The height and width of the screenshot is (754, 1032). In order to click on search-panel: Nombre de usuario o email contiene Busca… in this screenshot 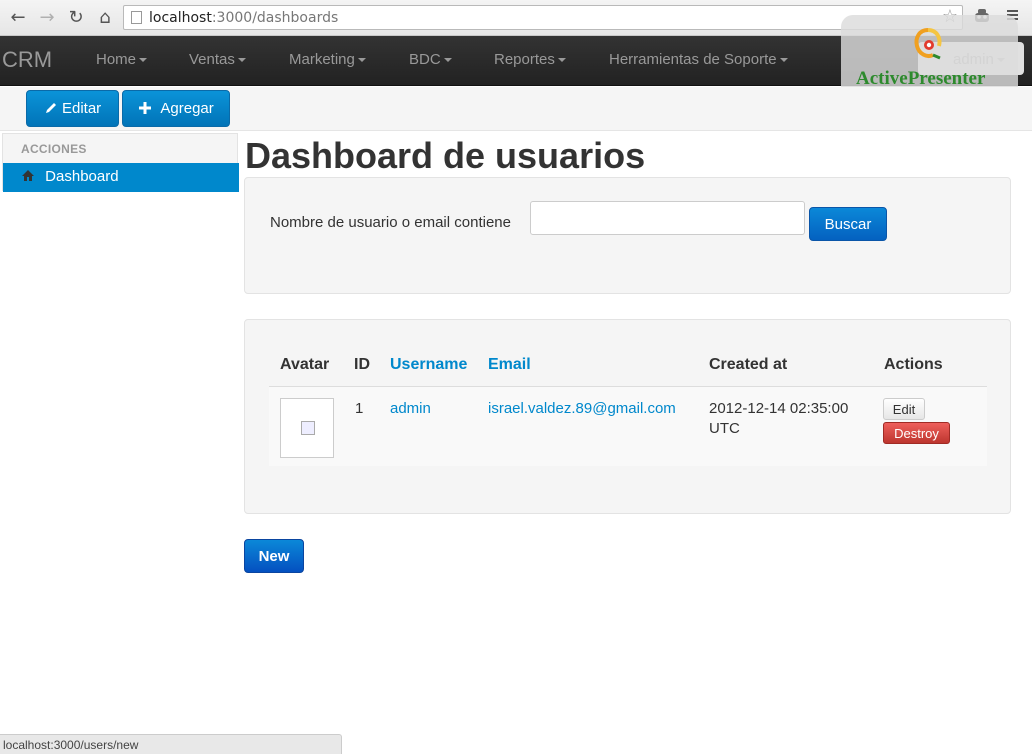, I will do `click(627, 235)`.